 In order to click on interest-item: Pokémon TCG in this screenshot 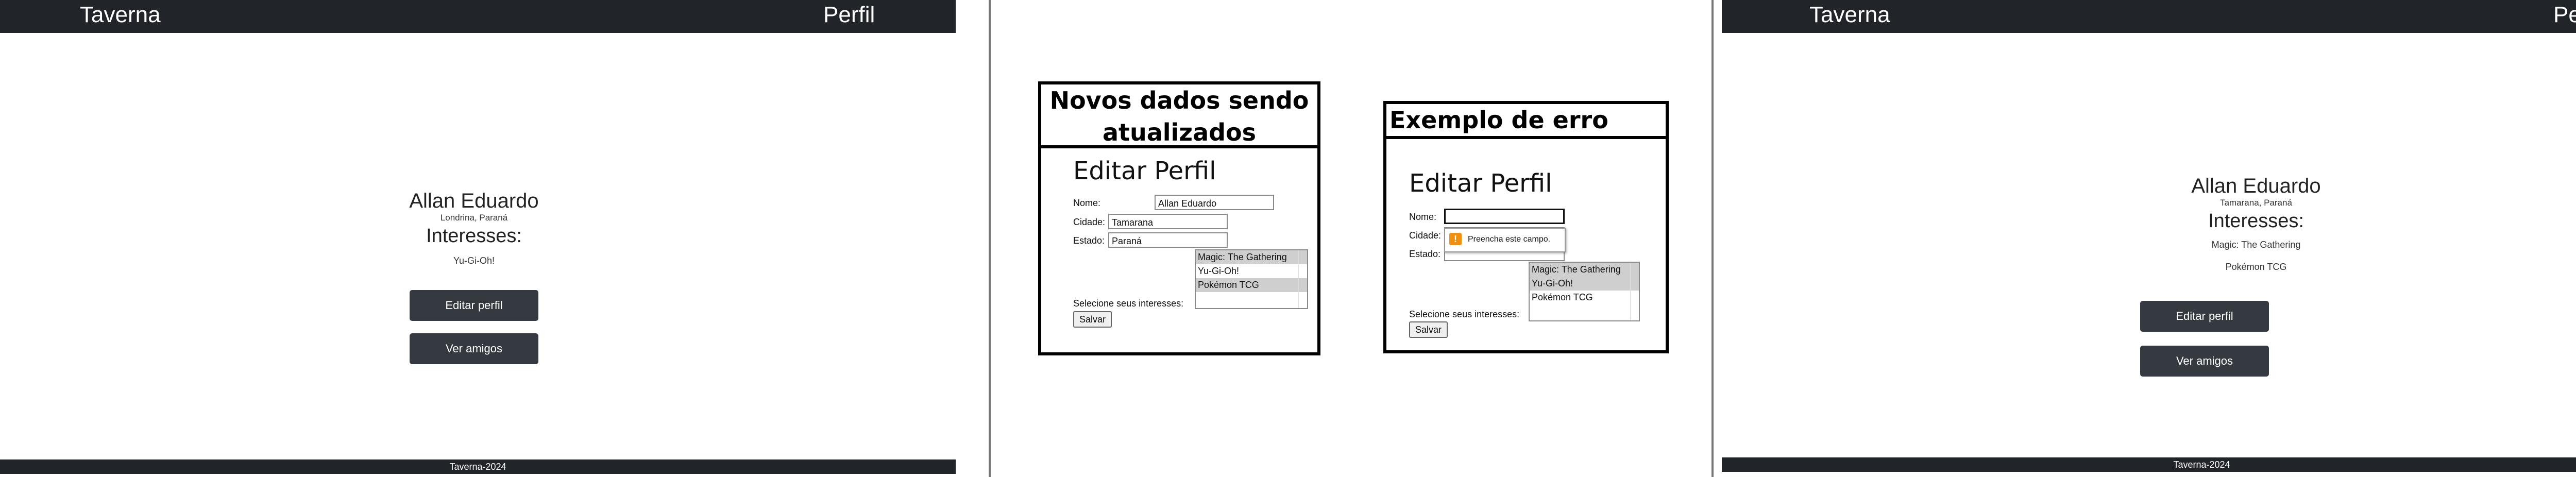, I will do `click(2256, 267)`.